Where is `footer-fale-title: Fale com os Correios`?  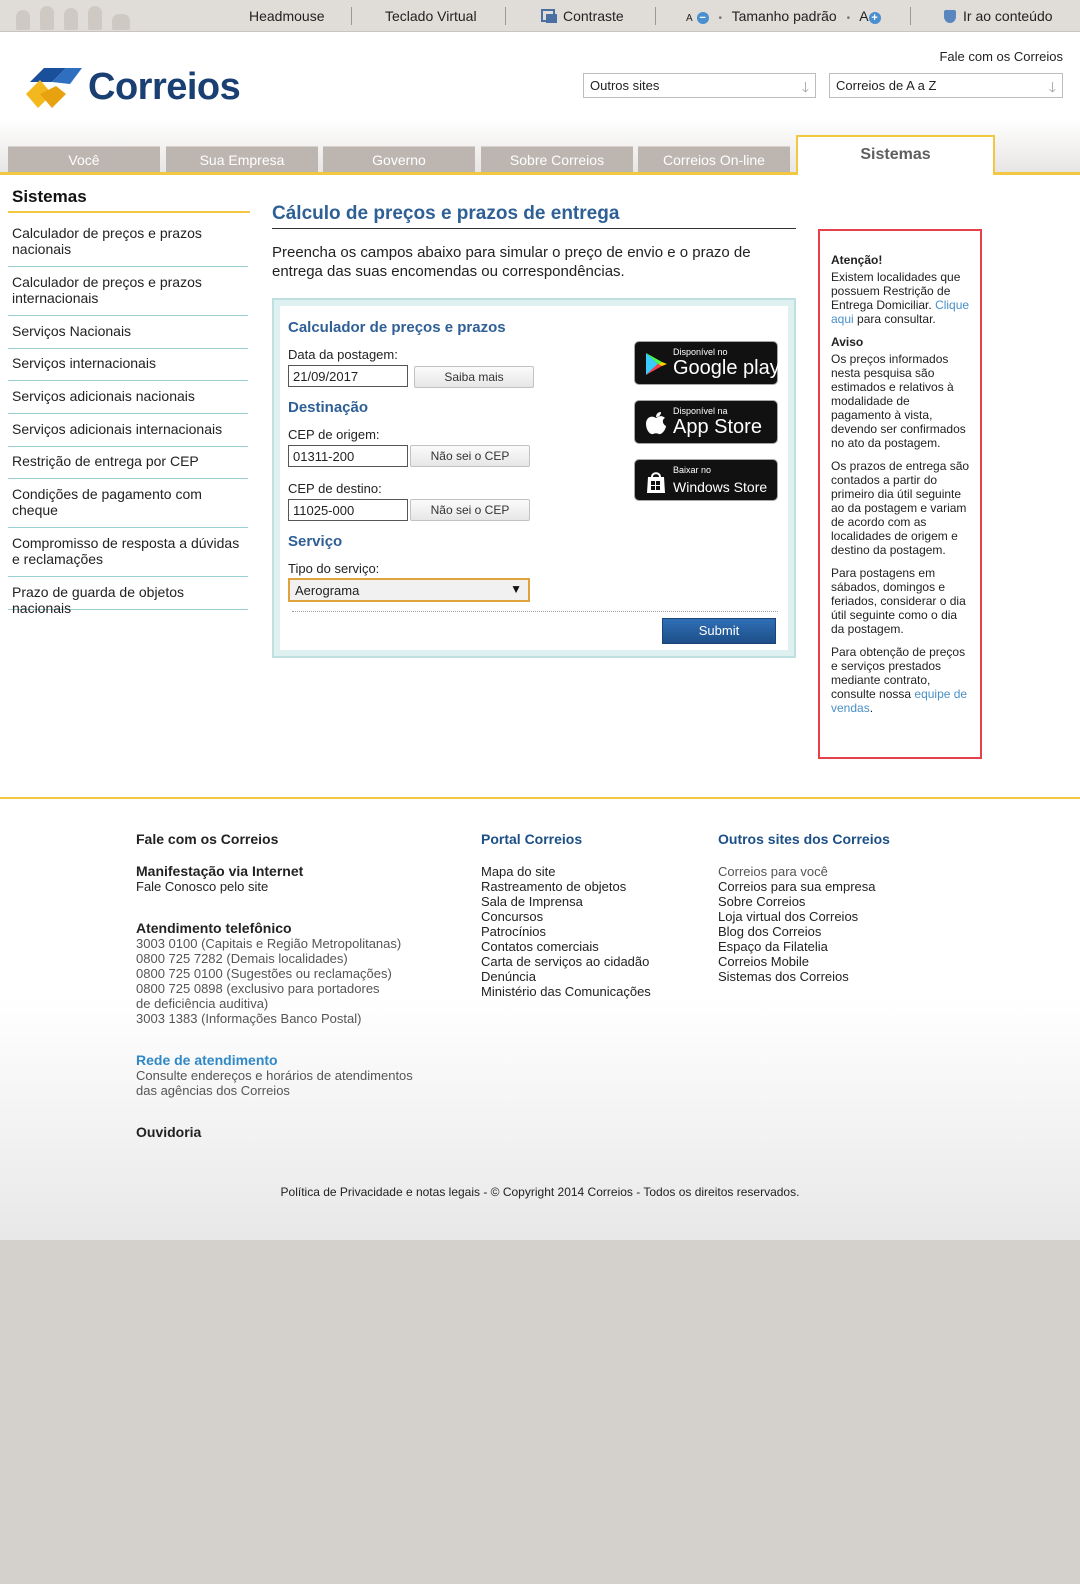
footer-fale-title: Fale com os Correios is located at coordinates (207, 839).